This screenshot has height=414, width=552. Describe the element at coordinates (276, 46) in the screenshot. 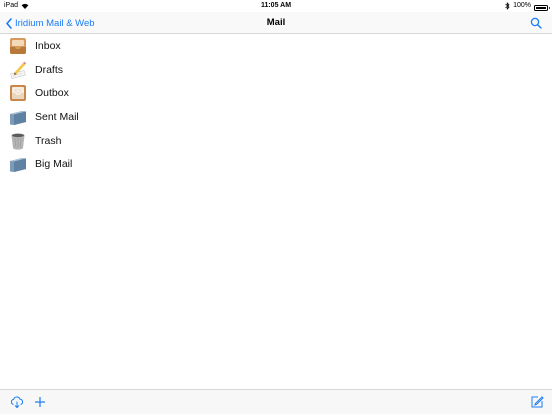

I see `mailbox-inbox: Inbox` at that location.